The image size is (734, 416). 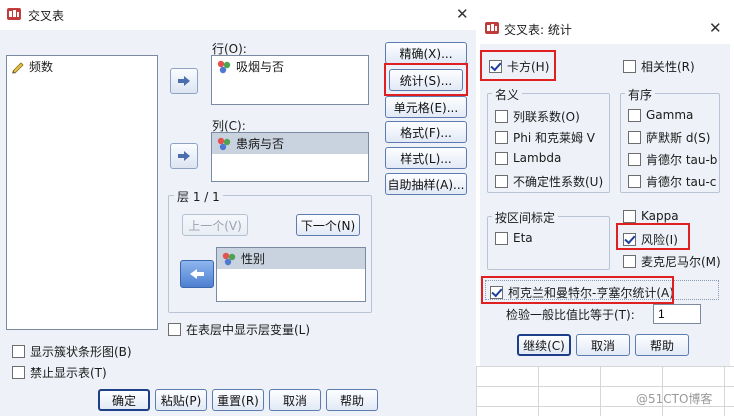 I want to click on cancel-button: 取消, so click(x=295, y=400).